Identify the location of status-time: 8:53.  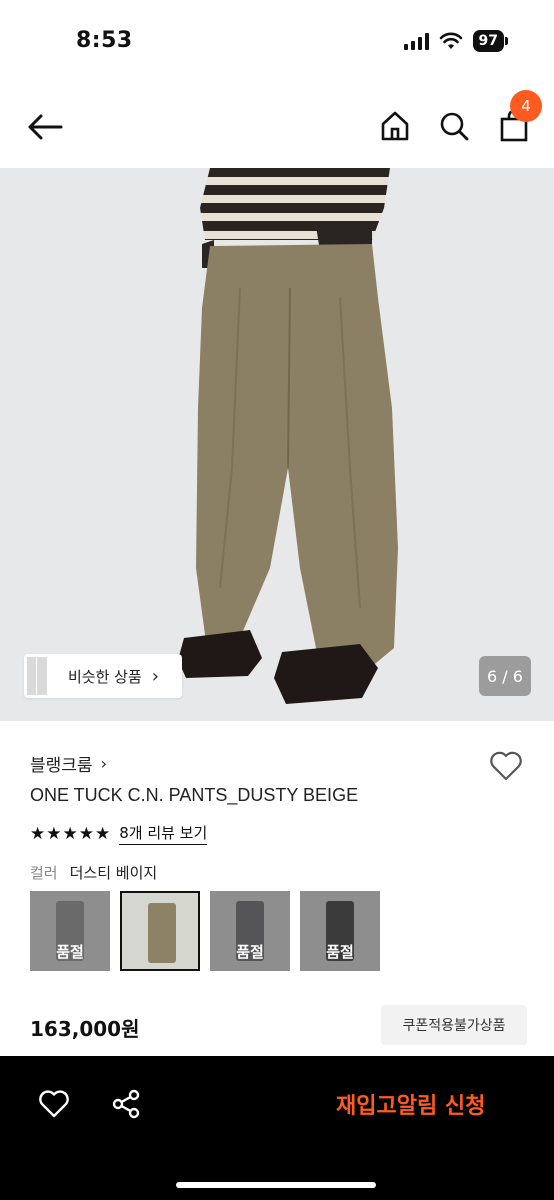
(104, 40).